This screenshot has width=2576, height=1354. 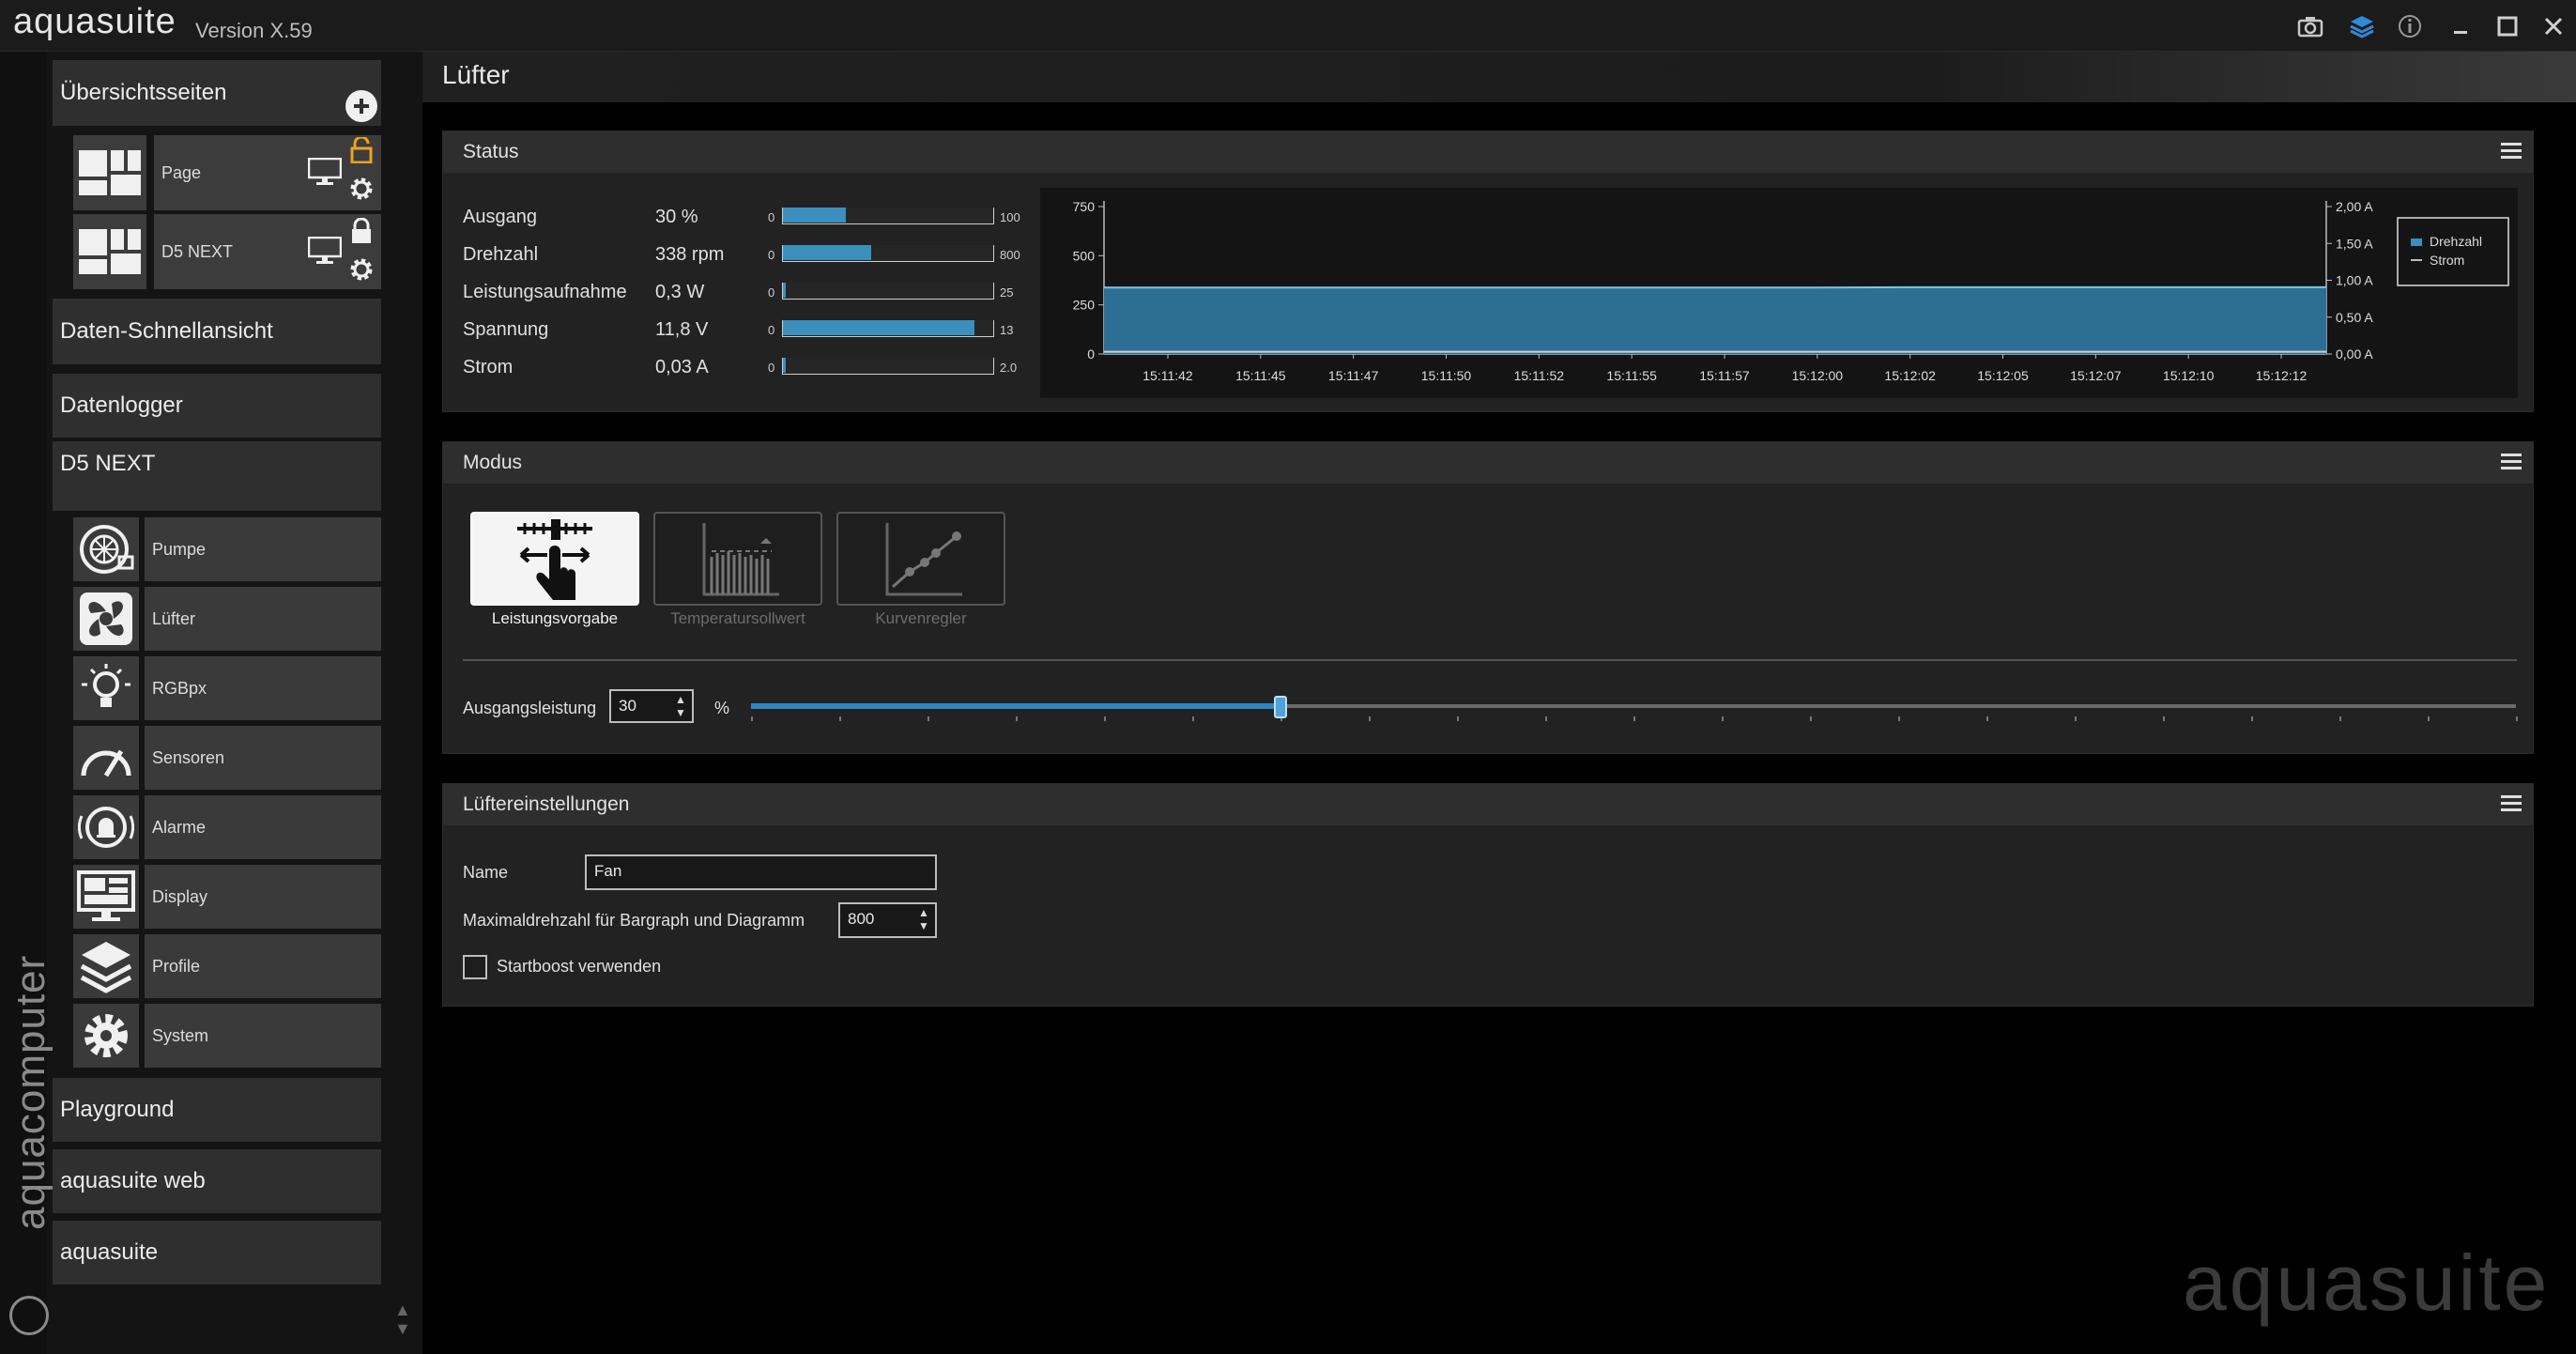 What do you see at coordinates (1010, 217) in the screenshot?
I see `status-row-max: 100` at bounding box center [1010, 217].